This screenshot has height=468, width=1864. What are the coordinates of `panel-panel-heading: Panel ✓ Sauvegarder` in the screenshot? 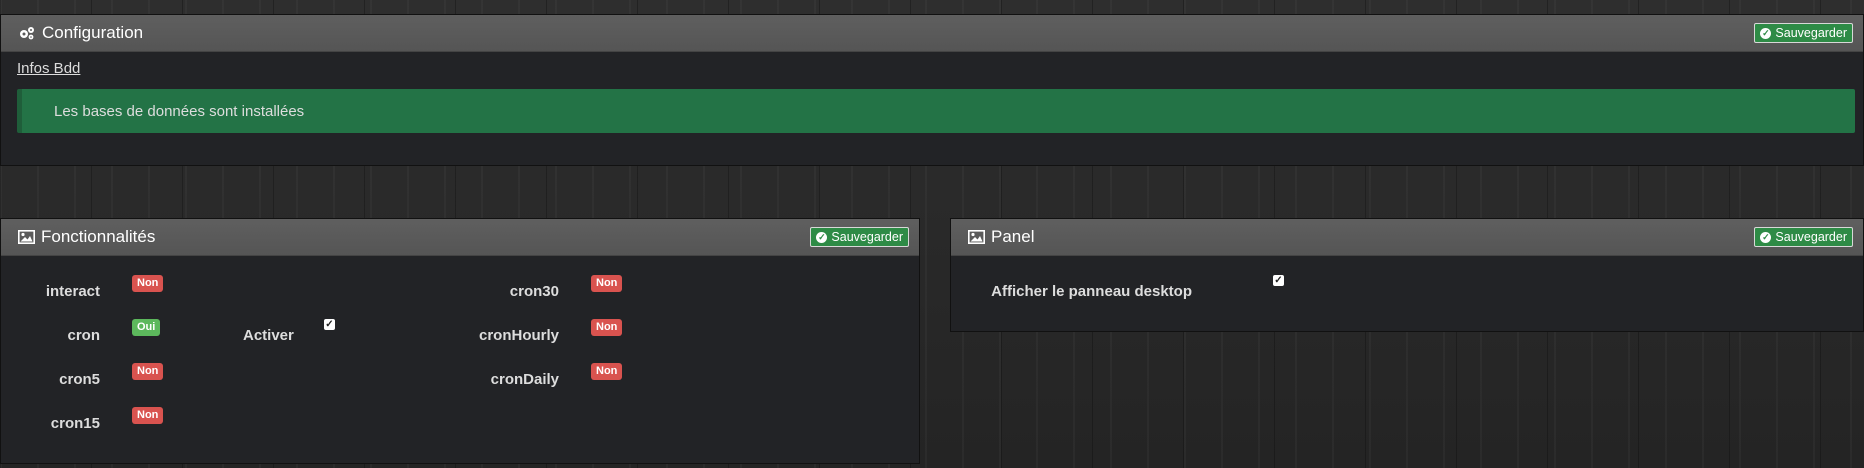 It's located at (1407, 237).